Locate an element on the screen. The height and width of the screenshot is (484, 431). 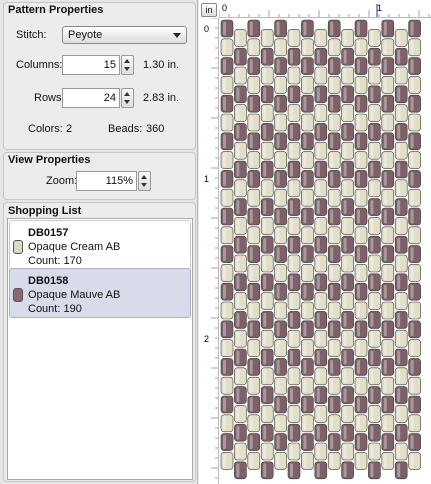
list-item: DB0158 Opaque Mauve AB Count: 190 is located at coordinates (100, 293).